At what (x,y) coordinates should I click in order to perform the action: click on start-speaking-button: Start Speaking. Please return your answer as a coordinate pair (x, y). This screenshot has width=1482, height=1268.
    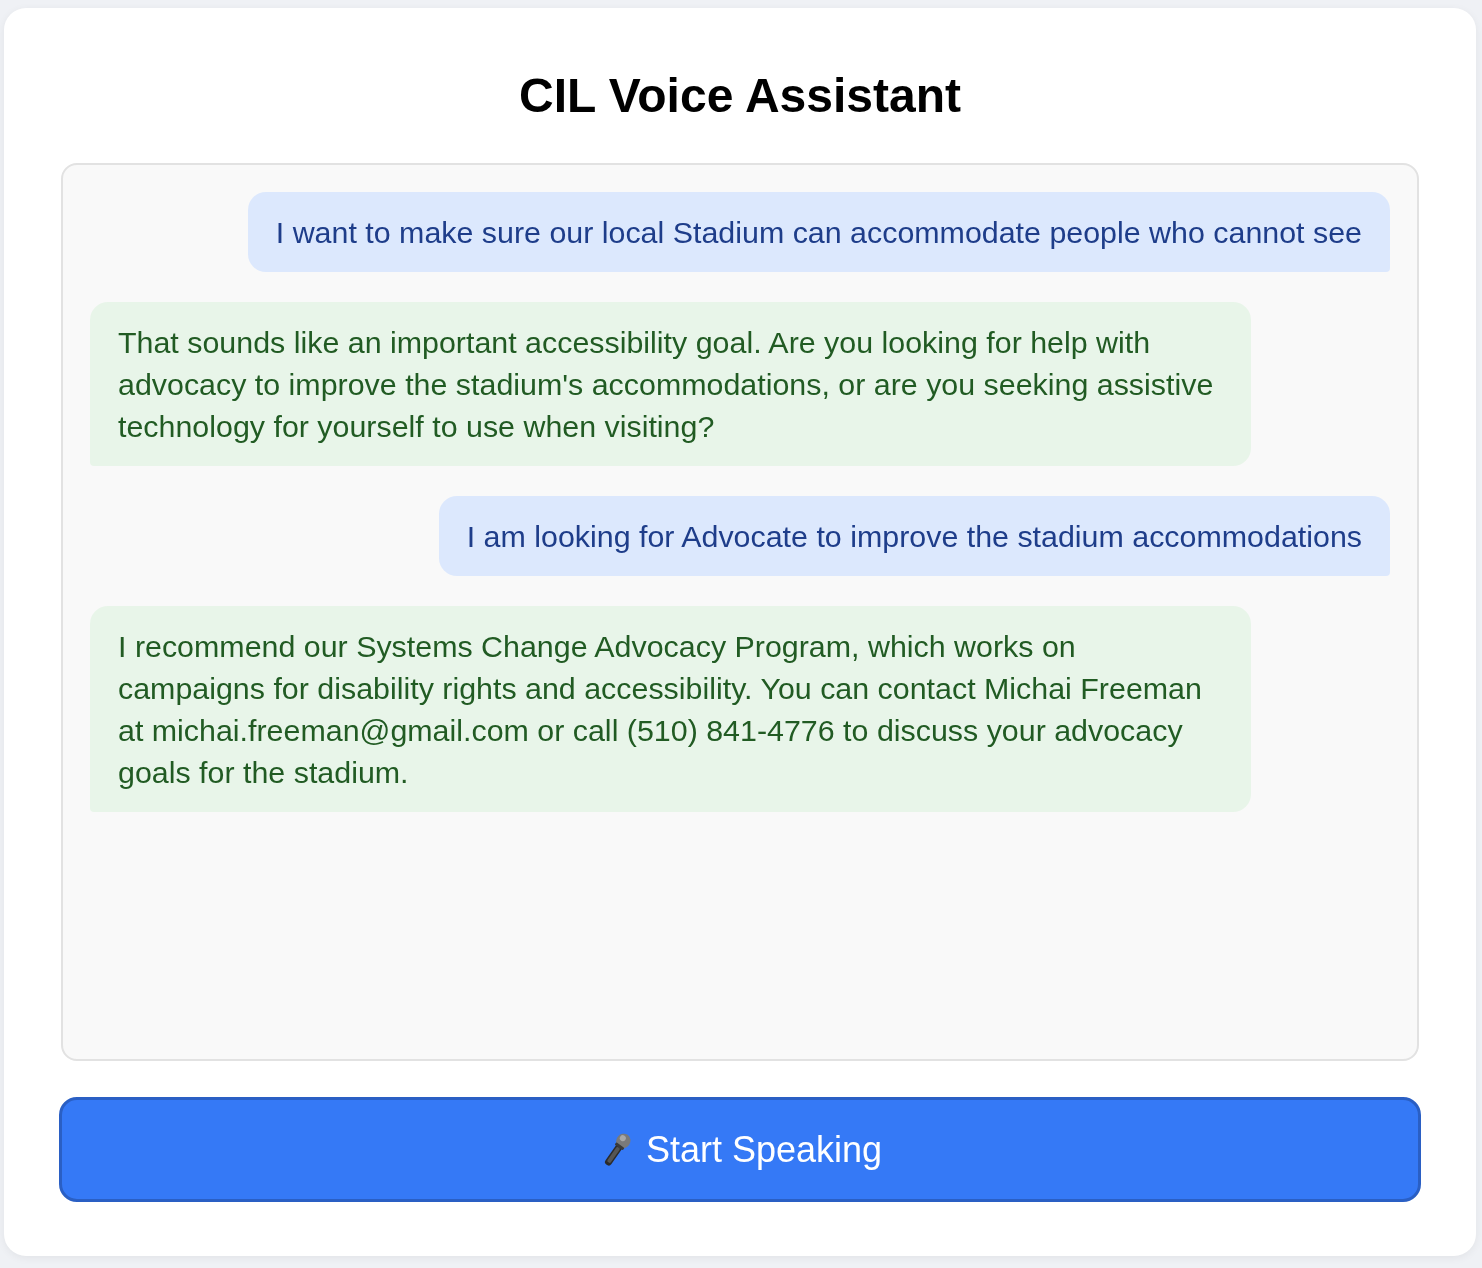
    Looking at the image, I should click on (740, 1149).